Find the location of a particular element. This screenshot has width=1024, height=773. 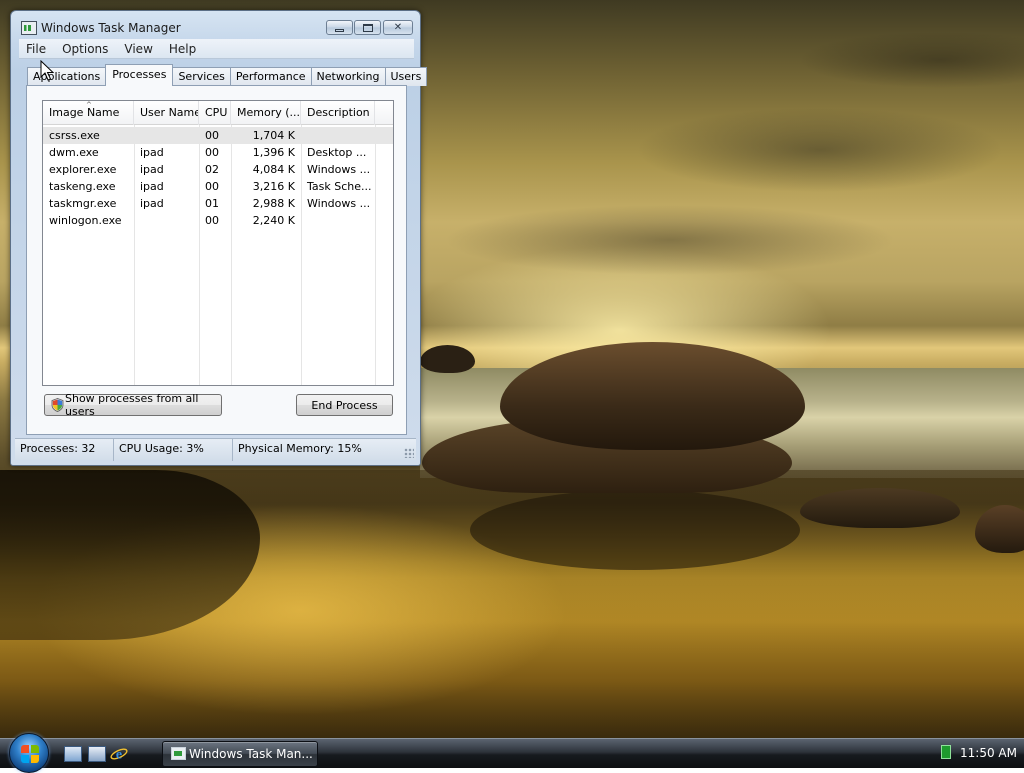

cell-image-name: csrss.exe is located at coordinates (74, 135).